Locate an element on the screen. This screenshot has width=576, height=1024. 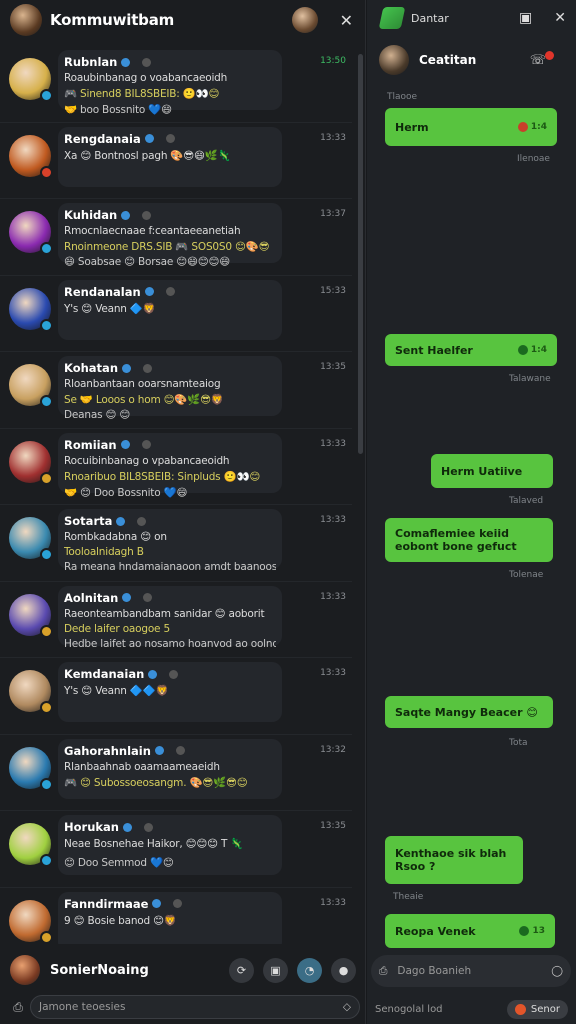
message-preview: Rendanalan Y's 😊 Veann 🔷🦁 is located at coordinates (170, 309).